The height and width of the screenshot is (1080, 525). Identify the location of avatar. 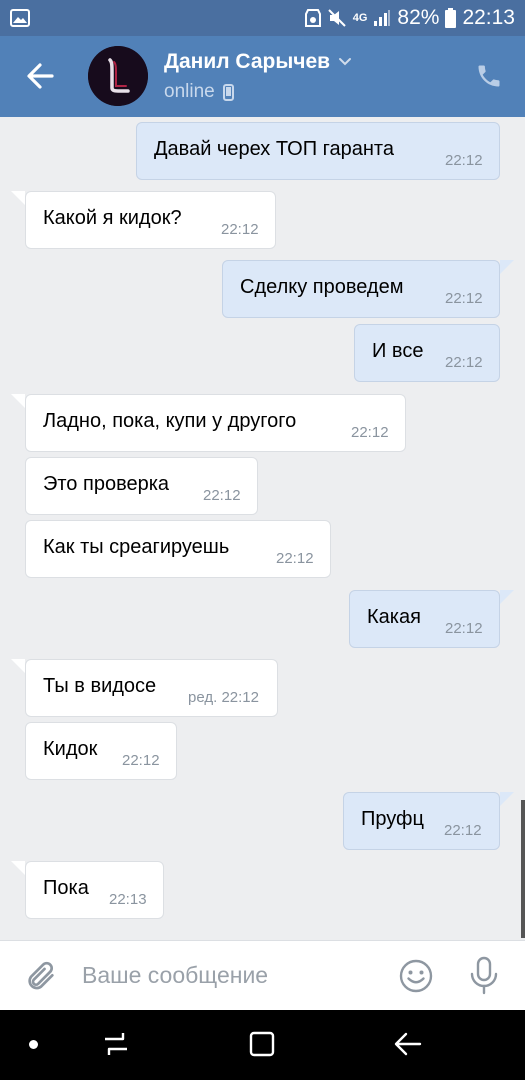
(118, 76).